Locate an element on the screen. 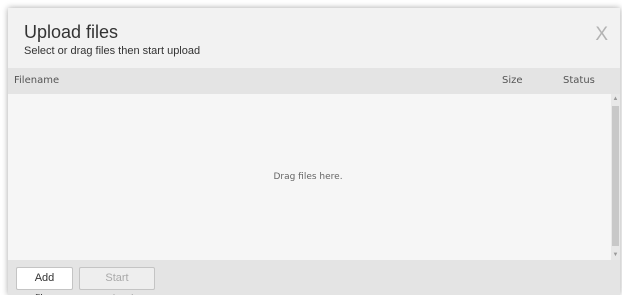 The image size is (622, 295). scroll-thumb is located at coordinates (615, 176).